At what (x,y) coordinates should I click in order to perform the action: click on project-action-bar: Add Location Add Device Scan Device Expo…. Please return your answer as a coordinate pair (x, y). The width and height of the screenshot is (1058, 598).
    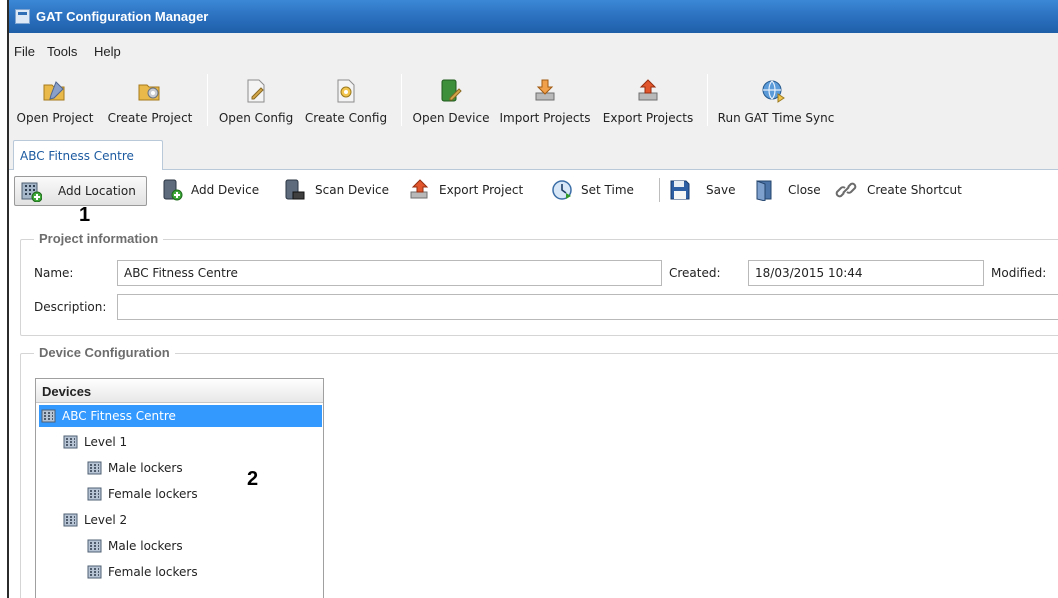
    Looking at the image, I should click on (533, 190).